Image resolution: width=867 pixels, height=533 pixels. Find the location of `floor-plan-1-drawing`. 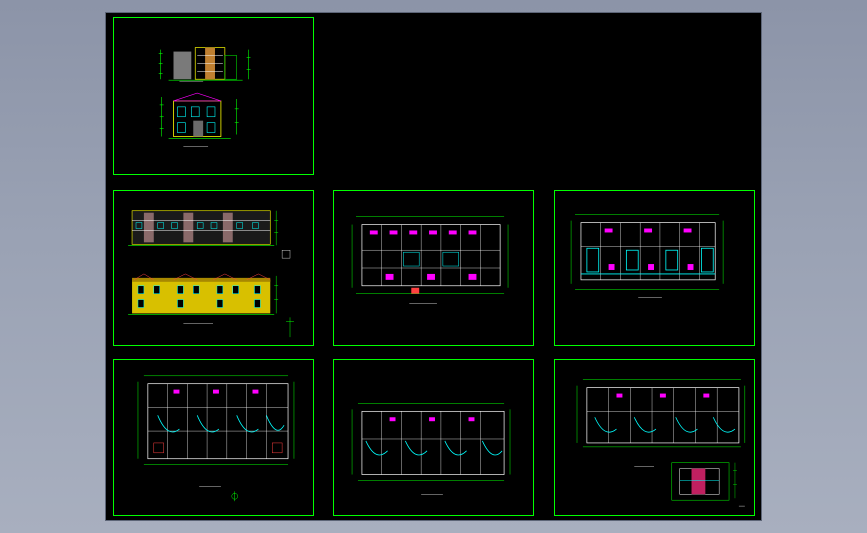

floor-plan-1-drawing is located at coordinates (430, 260).